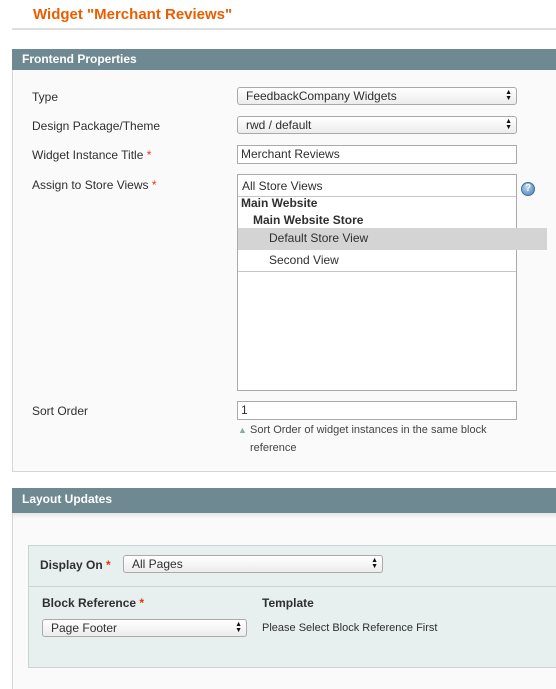 Image resolution: width=556 pixels, height=689 pixels. Describe the element at coordinates (288, 603) in the screenshot. I see `template-label: Template` at that location.